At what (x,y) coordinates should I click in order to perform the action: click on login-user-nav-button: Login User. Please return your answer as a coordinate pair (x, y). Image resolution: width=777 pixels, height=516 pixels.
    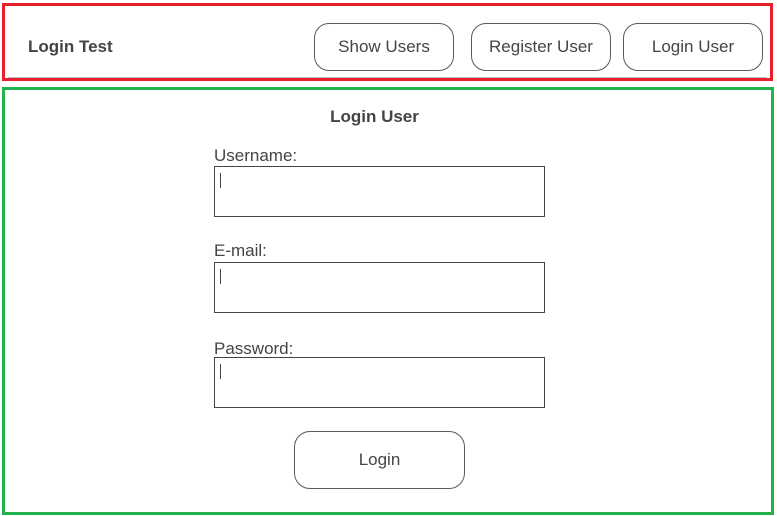
    Looking at the image, I should click on (693, 47).